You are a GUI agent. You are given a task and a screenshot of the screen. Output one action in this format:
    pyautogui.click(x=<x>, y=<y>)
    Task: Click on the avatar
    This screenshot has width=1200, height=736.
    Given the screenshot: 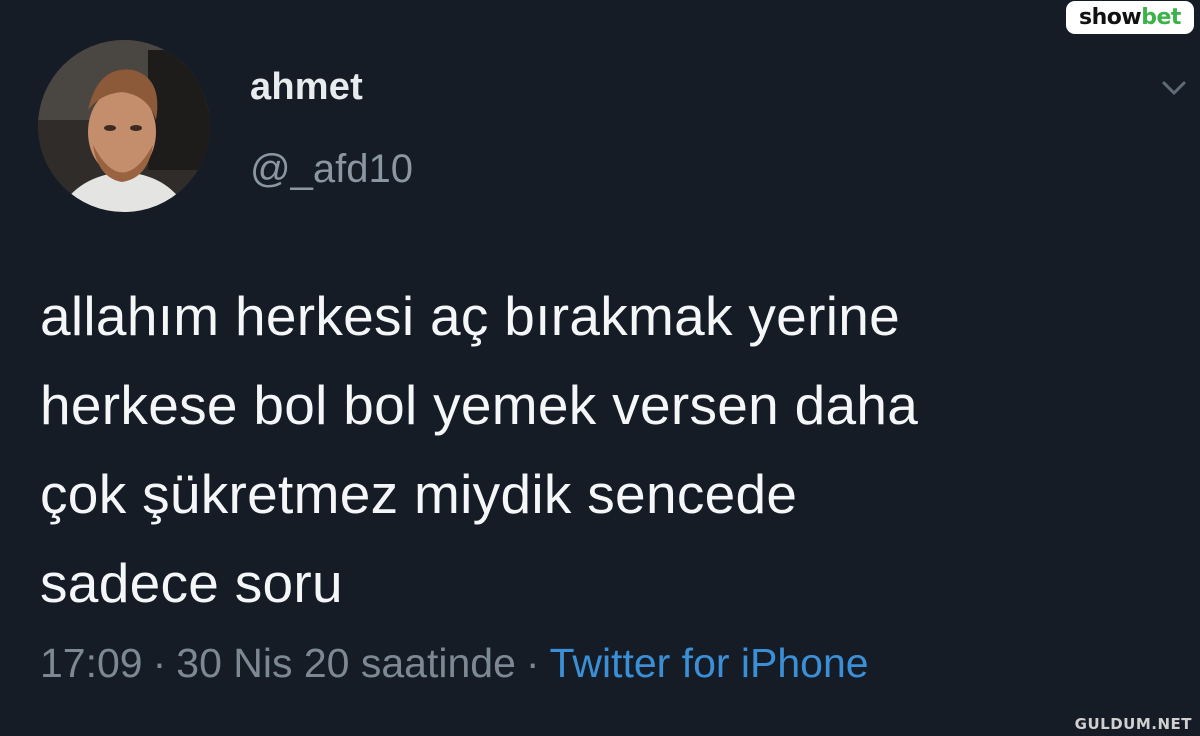 What is the action you would take?
    pyautogui.click(x=124, y=126)
    